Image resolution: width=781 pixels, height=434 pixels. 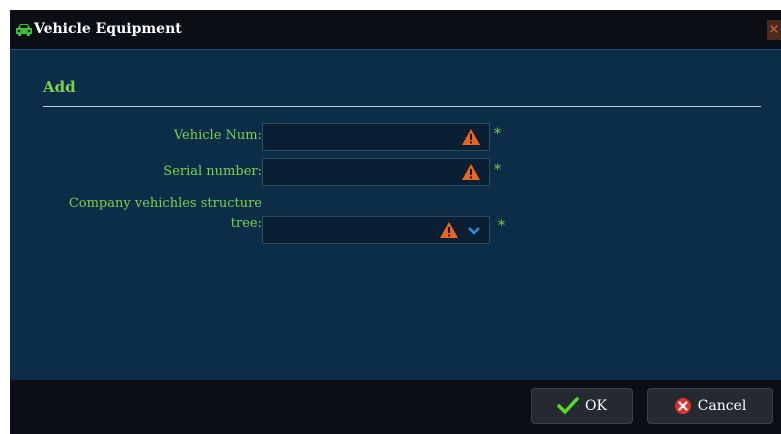 I want to click on cancel-button: Cancel, so click(x=710, y=406).